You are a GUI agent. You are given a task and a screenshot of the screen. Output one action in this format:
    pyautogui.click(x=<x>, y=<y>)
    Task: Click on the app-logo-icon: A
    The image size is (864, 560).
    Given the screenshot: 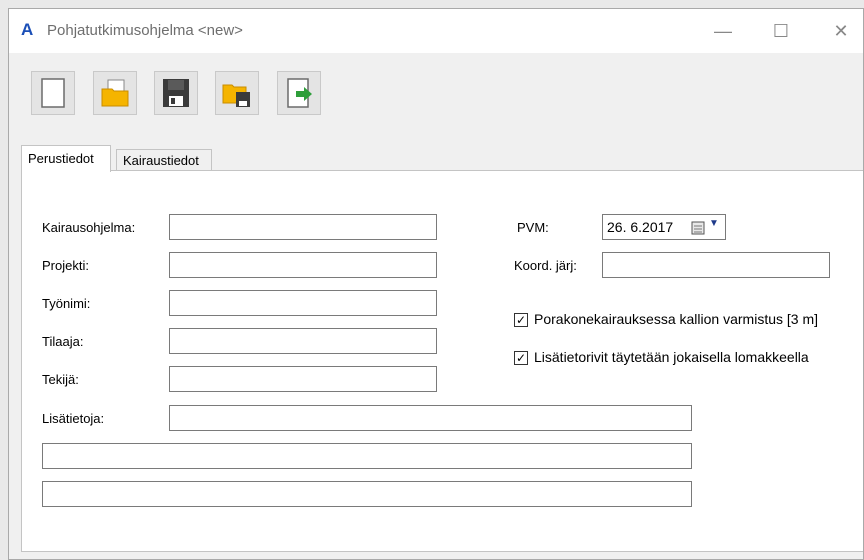 What is the action you would take?
    pyautogui.click(x=27, y=29)
    